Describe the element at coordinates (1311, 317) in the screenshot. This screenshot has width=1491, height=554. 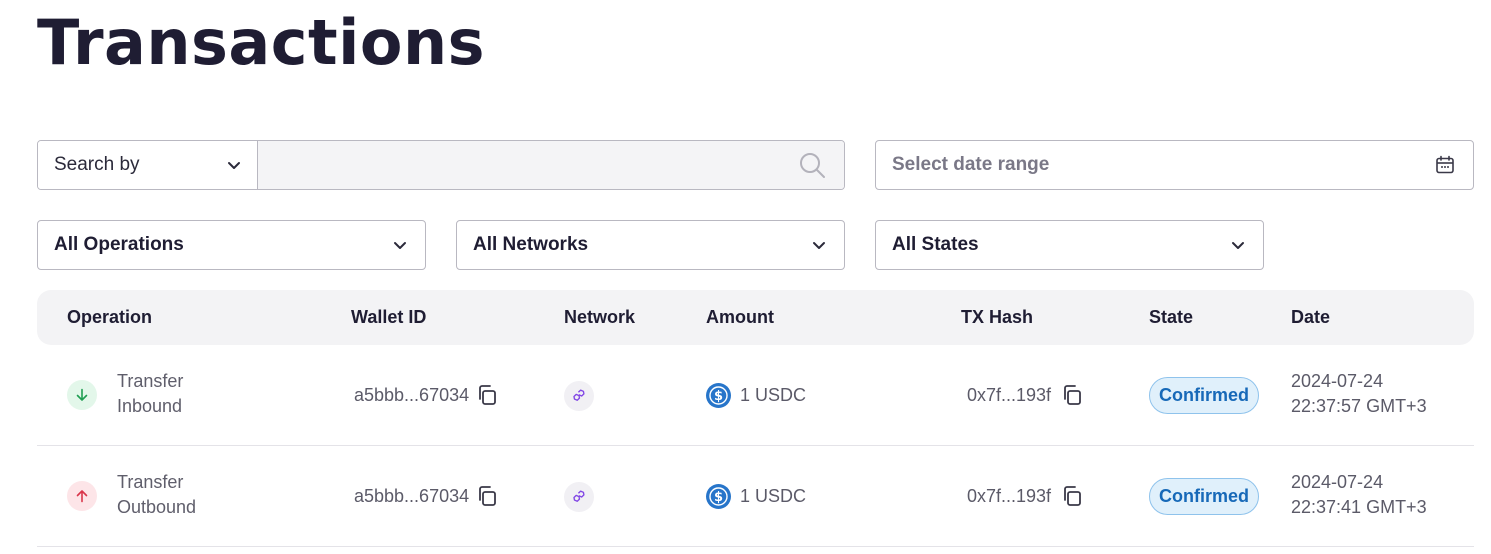
I see `column-header-date: Date` at that location.